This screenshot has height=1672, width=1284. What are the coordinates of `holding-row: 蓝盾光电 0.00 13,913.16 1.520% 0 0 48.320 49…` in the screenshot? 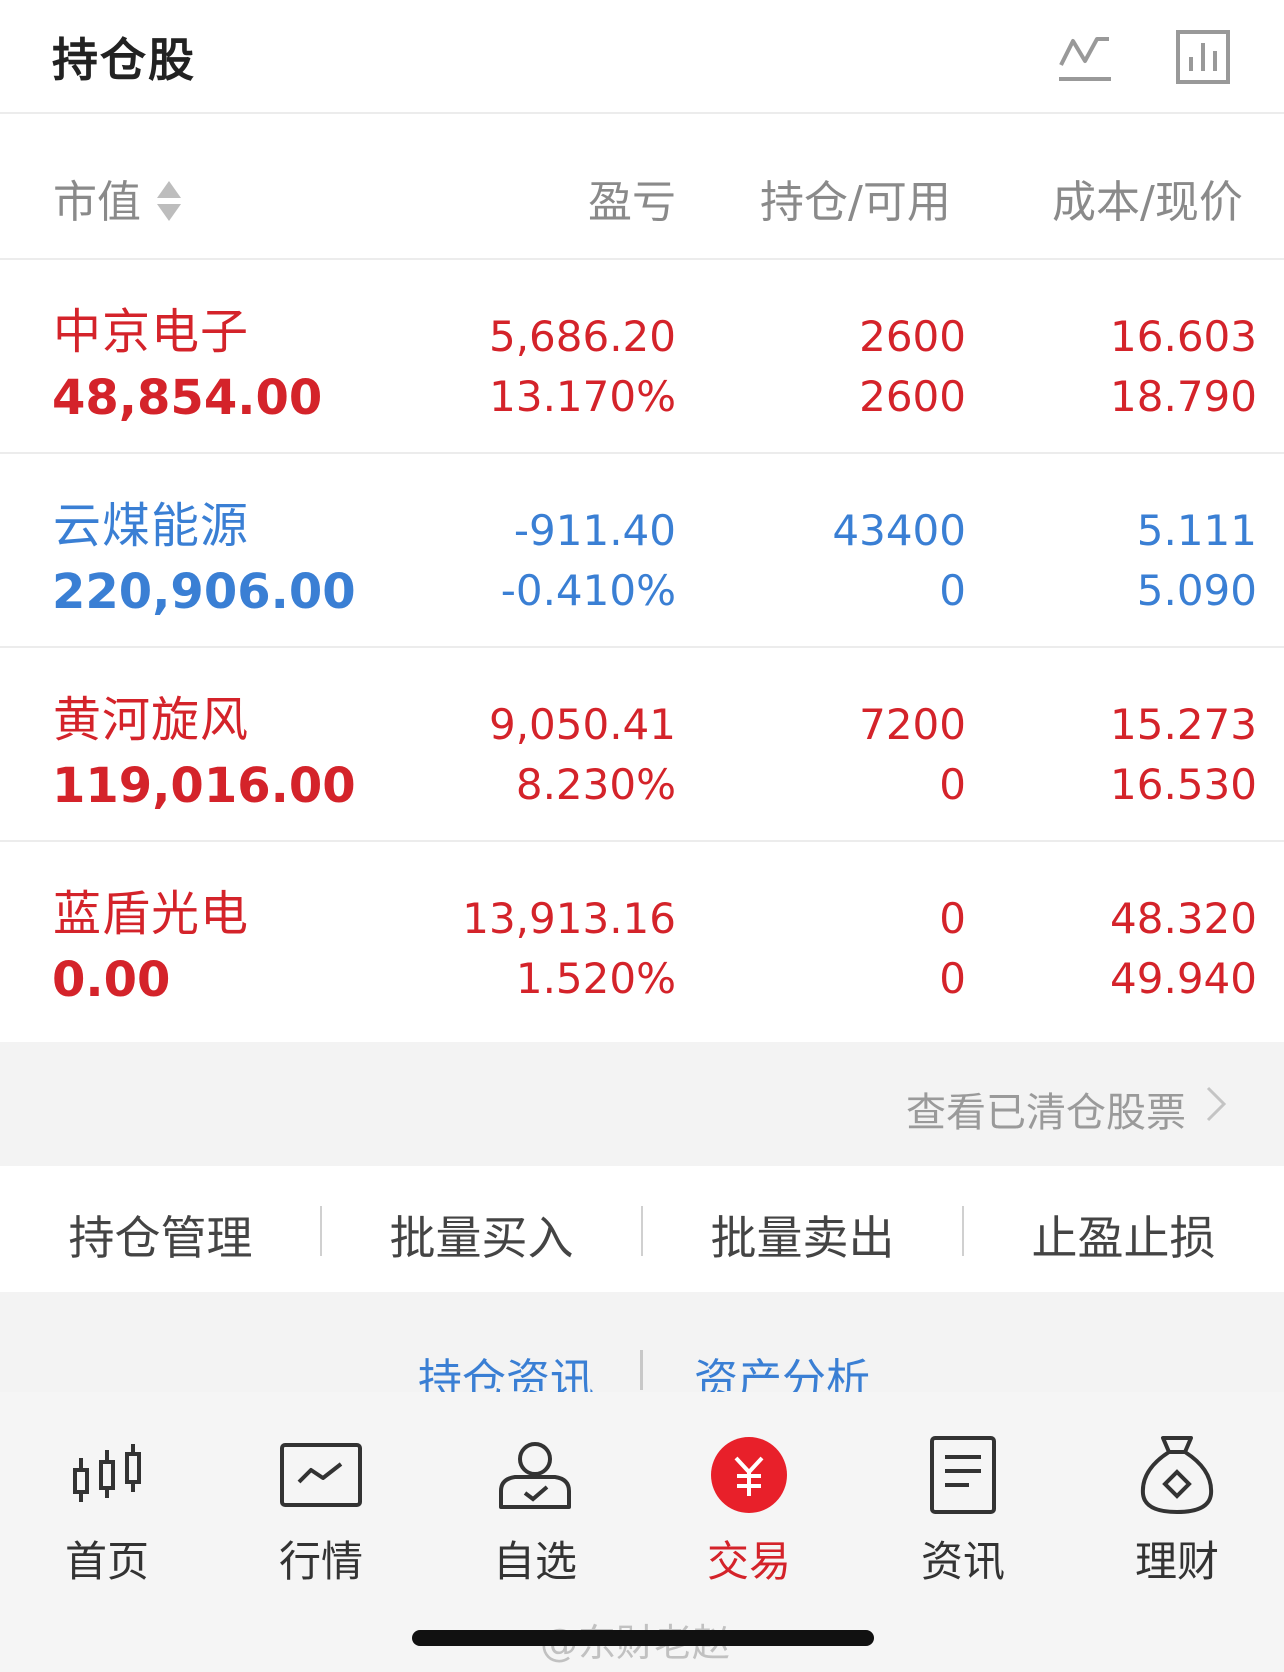 It's located at (642, 940).